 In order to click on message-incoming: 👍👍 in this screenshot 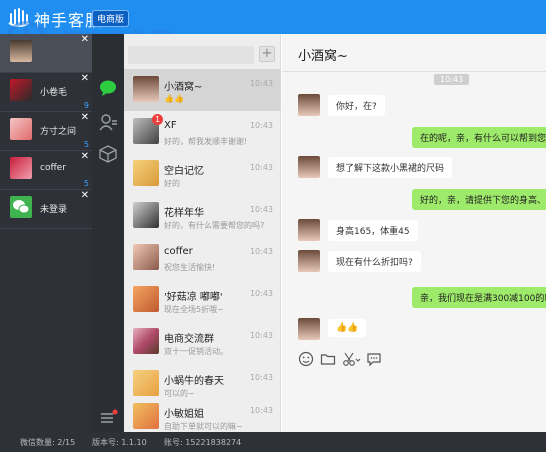, I will do `click(347, 328)`.